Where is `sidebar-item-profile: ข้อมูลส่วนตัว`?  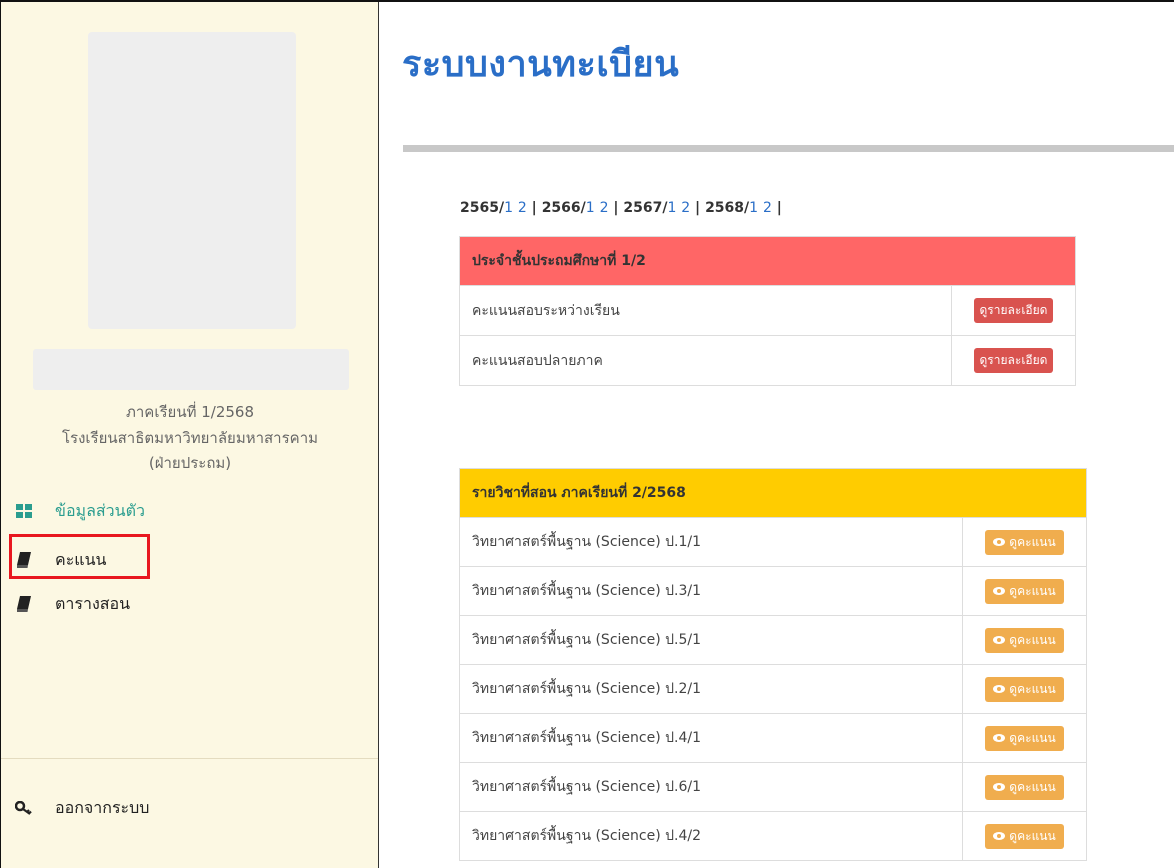
sidebar-item-profile: ข้อมูลส่วนตัว is located at coordinates (79, 511).